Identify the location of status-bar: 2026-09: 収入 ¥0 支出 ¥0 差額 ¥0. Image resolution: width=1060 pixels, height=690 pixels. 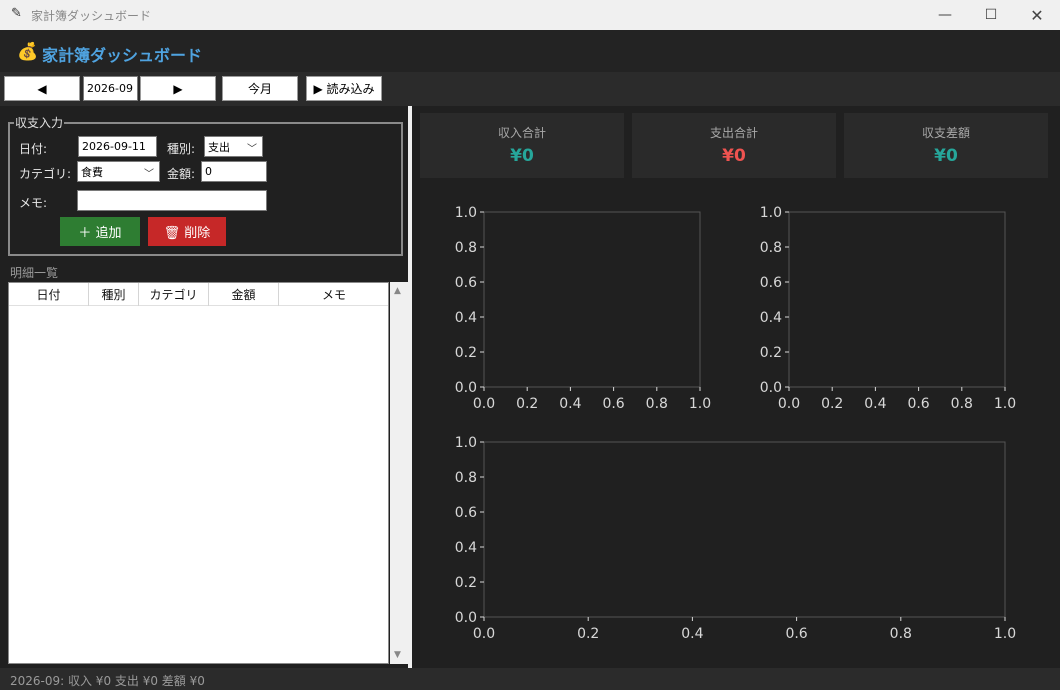
(530, 679).